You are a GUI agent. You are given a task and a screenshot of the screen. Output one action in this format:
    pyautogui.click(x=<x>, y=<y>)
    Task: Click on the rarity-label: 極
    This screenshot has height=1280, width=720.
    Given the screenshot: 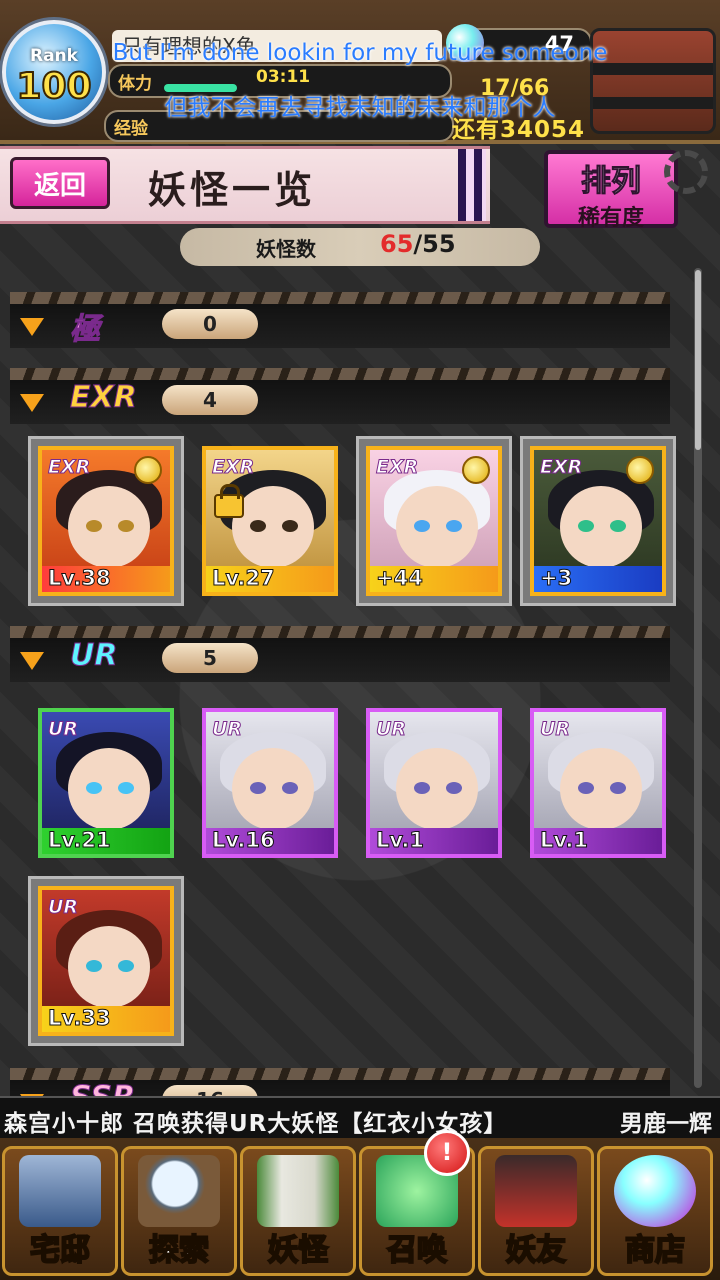 What is the action you would take?
    pyautogui.click(x=85, y=330)
    